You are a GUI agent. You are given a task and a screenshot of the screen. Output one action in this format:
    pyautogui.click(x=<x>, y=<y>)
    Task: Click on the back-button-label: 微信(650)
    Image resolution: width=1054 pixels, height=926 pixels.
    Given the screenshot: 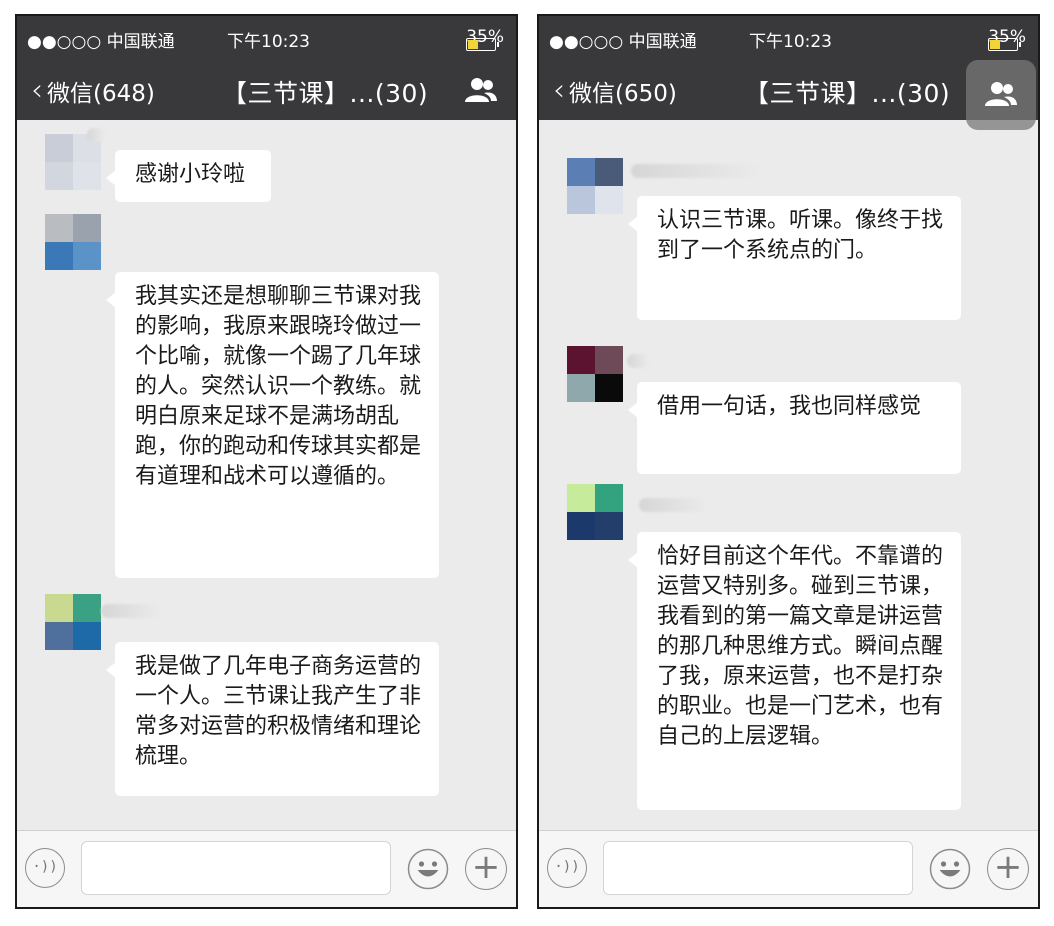 What is the action you would take?
    pyautogui.click(x=623, y=94)
    